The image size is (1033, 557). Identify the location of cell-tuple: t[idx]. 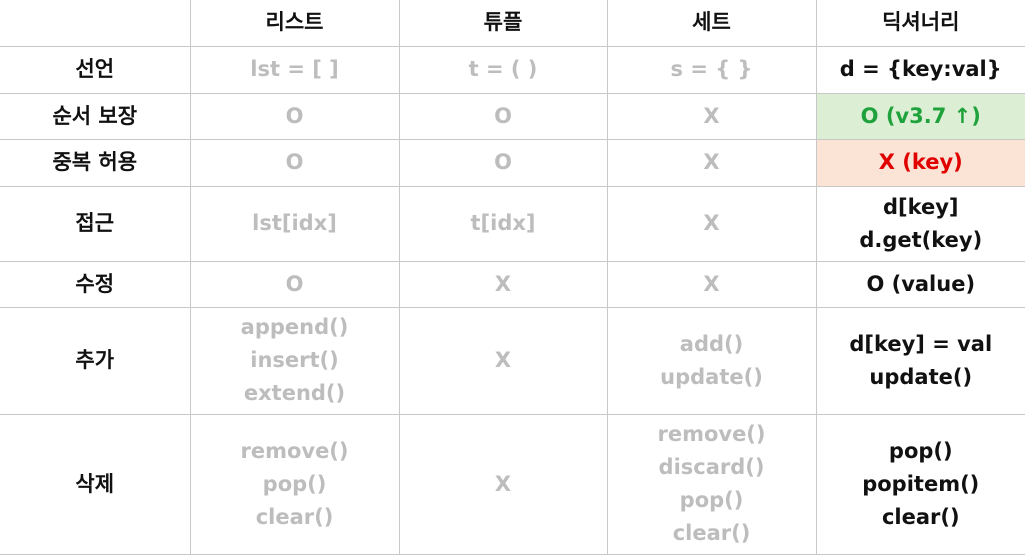
(503, 224).